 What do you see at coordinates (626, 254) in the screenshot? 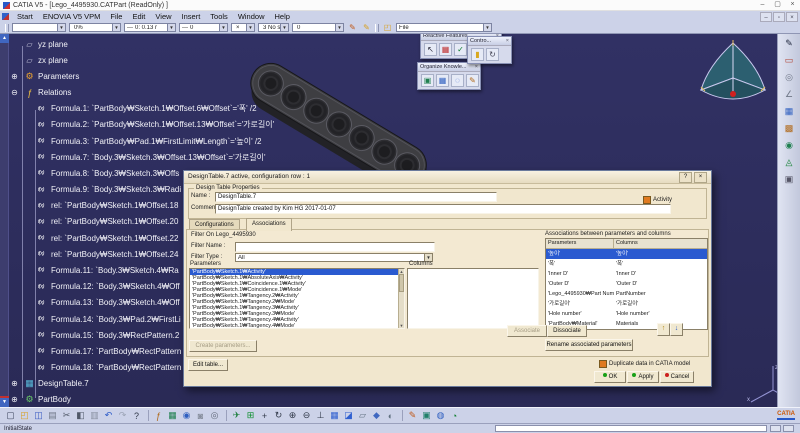
I see `association-row: '높이' '높이'` at bounding box center [626, 254].